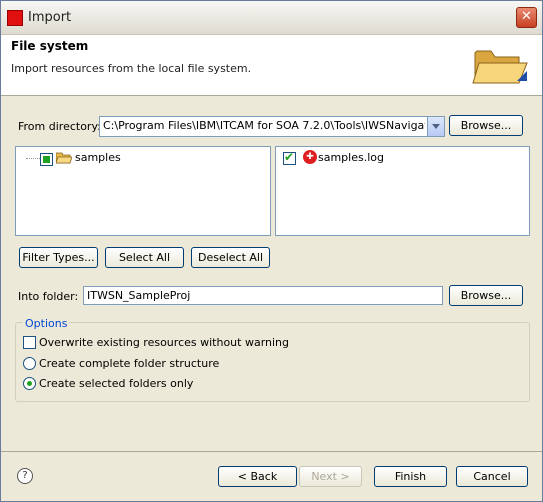  What do you see at coordinates (330, 476) in the screenshot?
I see `next-button: Next >` at bounding box center [330, 476].